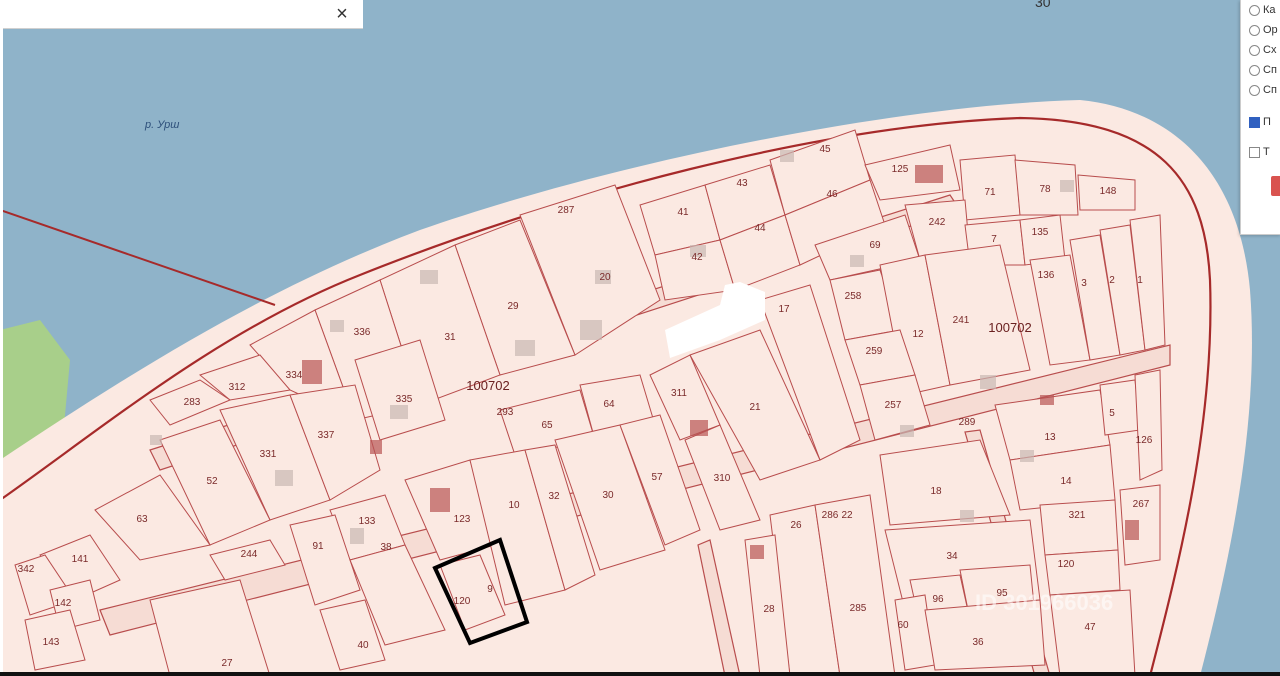 The image size is (1280, 676). I want to click on plot-number-label: 311, so click(679, 393).